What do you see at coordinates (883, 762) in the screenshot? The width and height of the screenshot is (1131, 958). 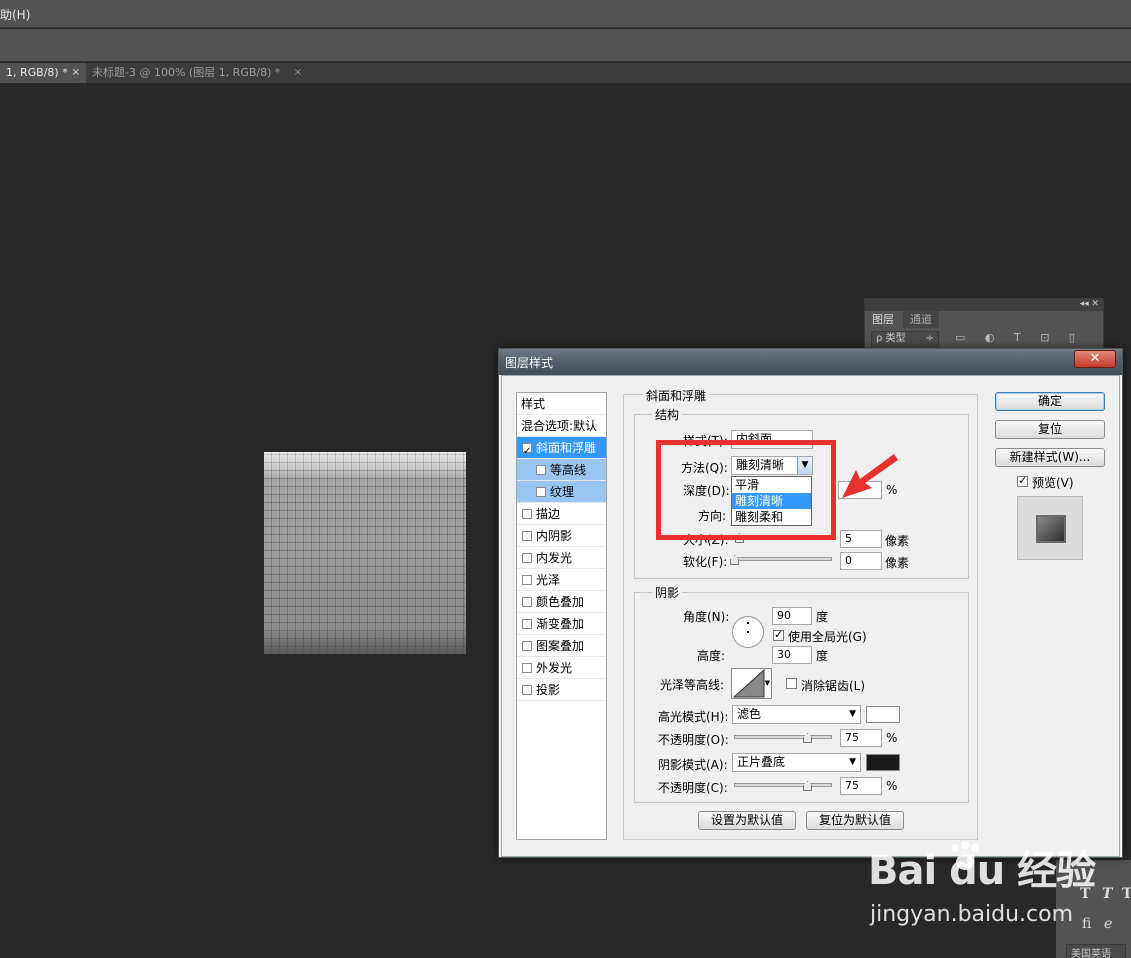 I see `shadow-color-swatch` at bounding box center [883, 762].